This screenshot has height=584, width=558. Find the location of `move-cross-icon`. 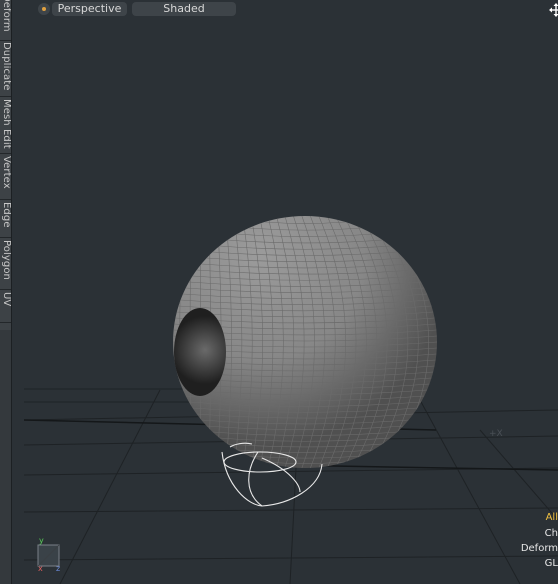

move-cross-icon is located at coordinates (553, 10).